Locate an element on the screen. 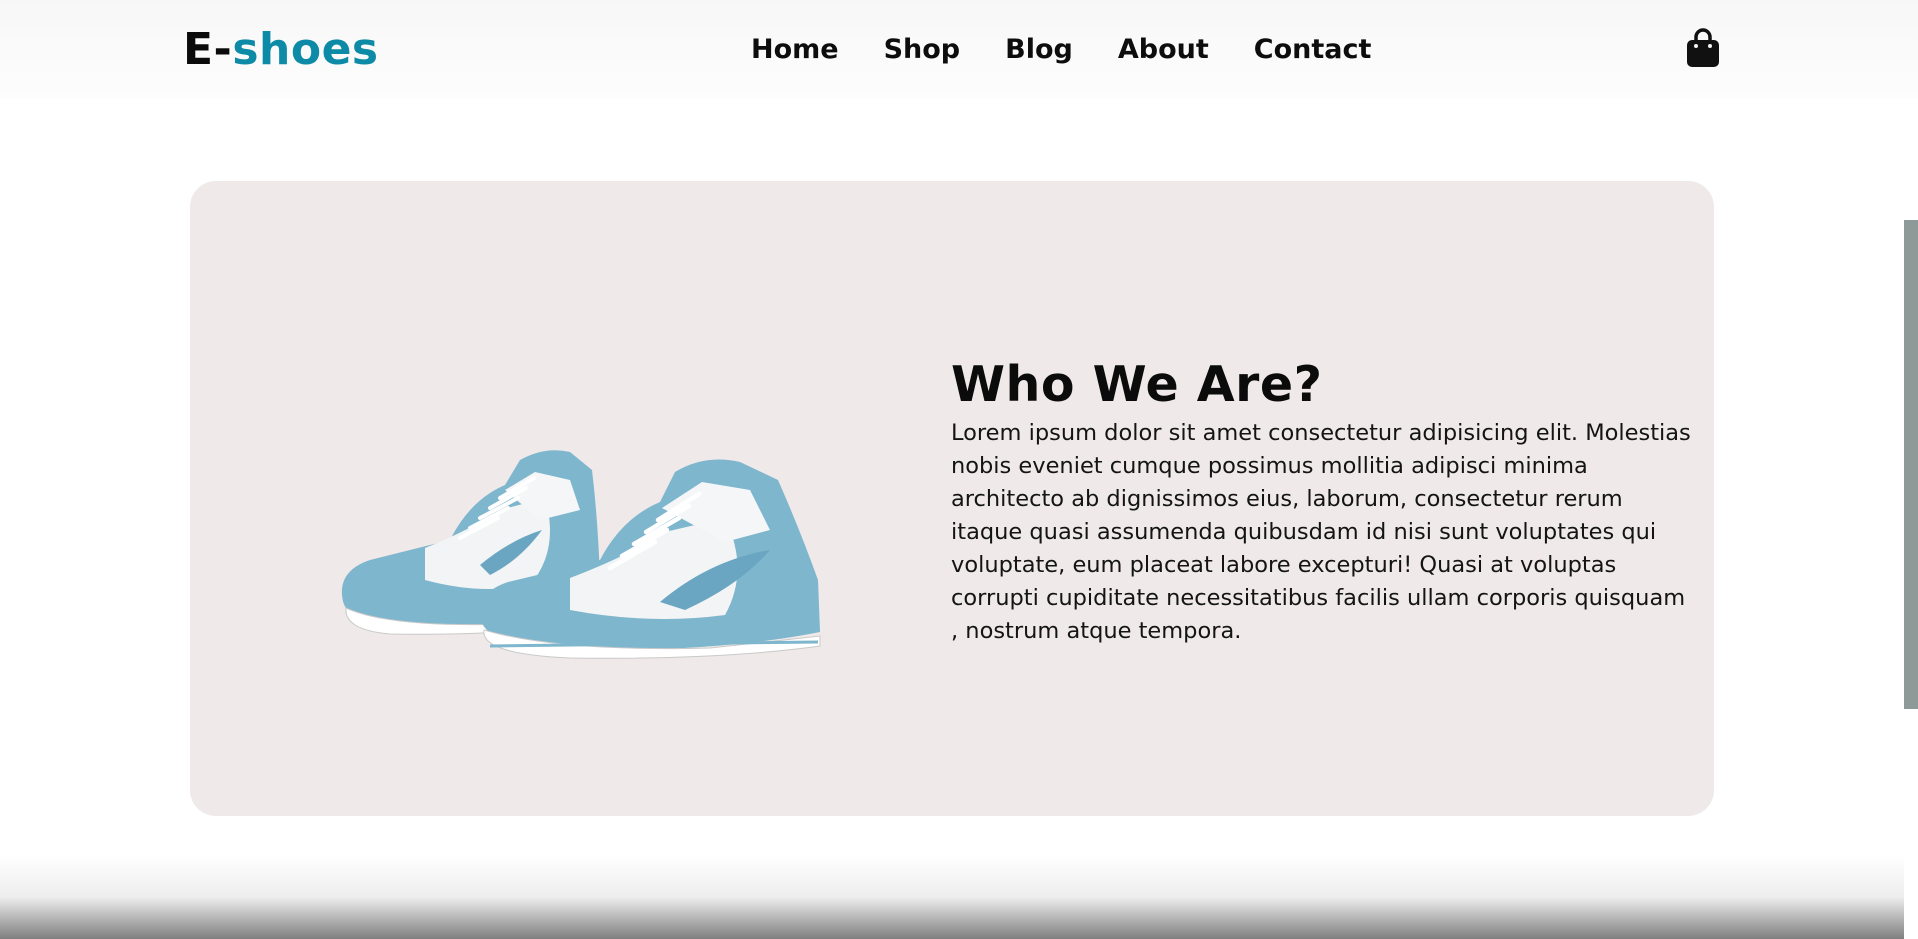  sneakers-image is located at coordinates (580, 535).